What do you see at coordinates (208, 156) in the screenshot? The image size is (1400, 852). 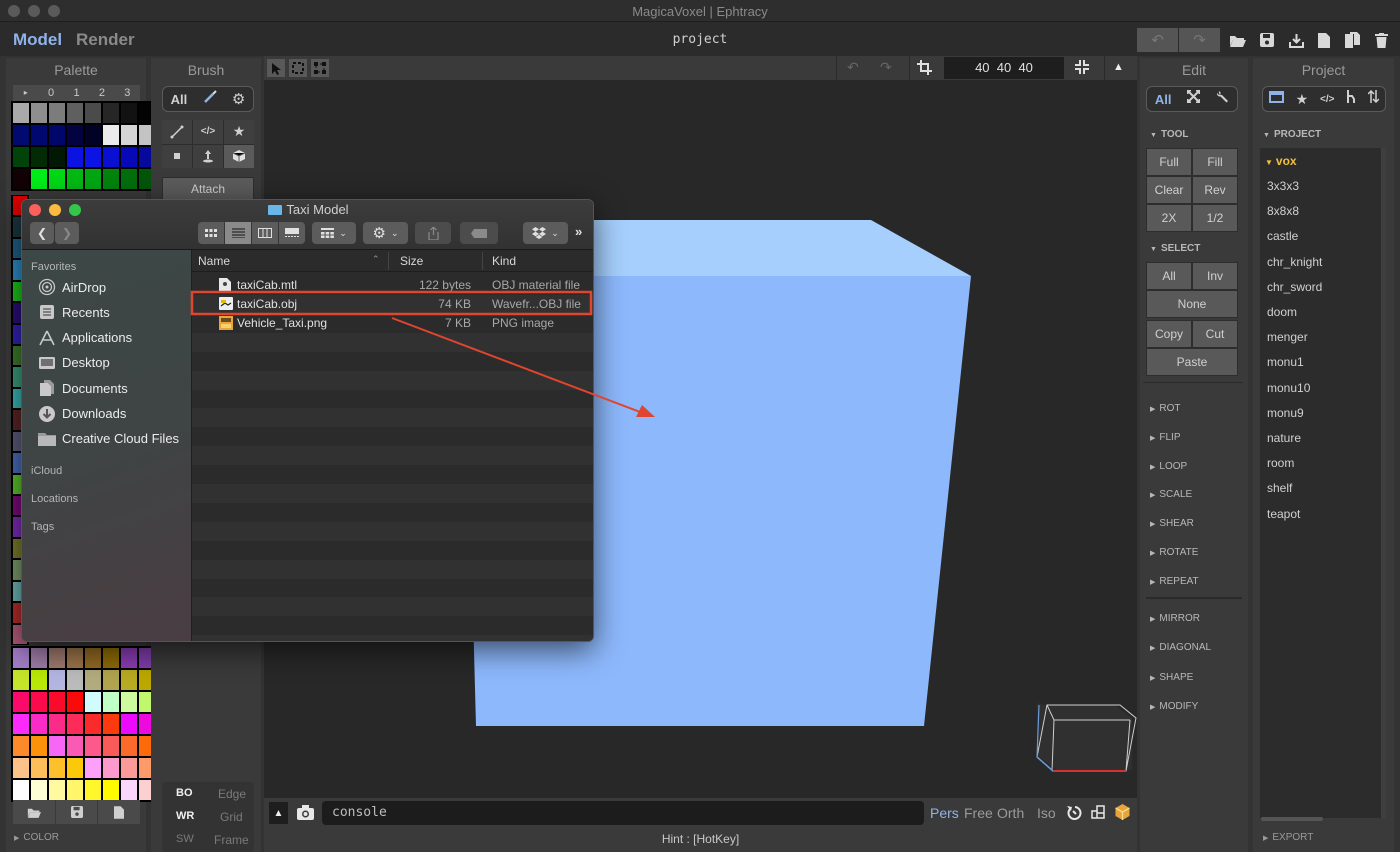 I see `brush-tool-extrude` at bounding box center [208, 156].